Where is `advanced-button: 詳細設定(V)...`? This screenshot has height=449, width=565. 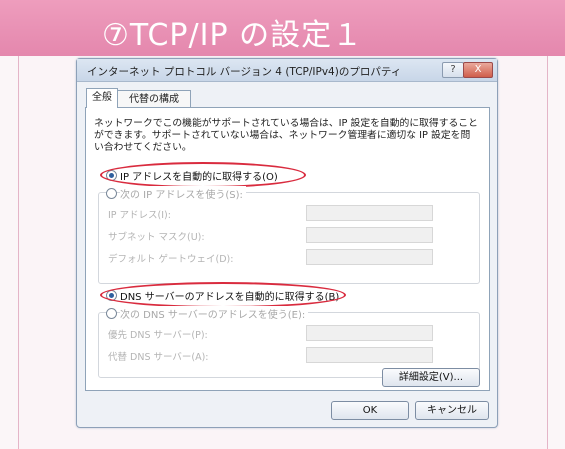
advanced-button: 詳細設定(V)... is located at coordinates (431, 377).